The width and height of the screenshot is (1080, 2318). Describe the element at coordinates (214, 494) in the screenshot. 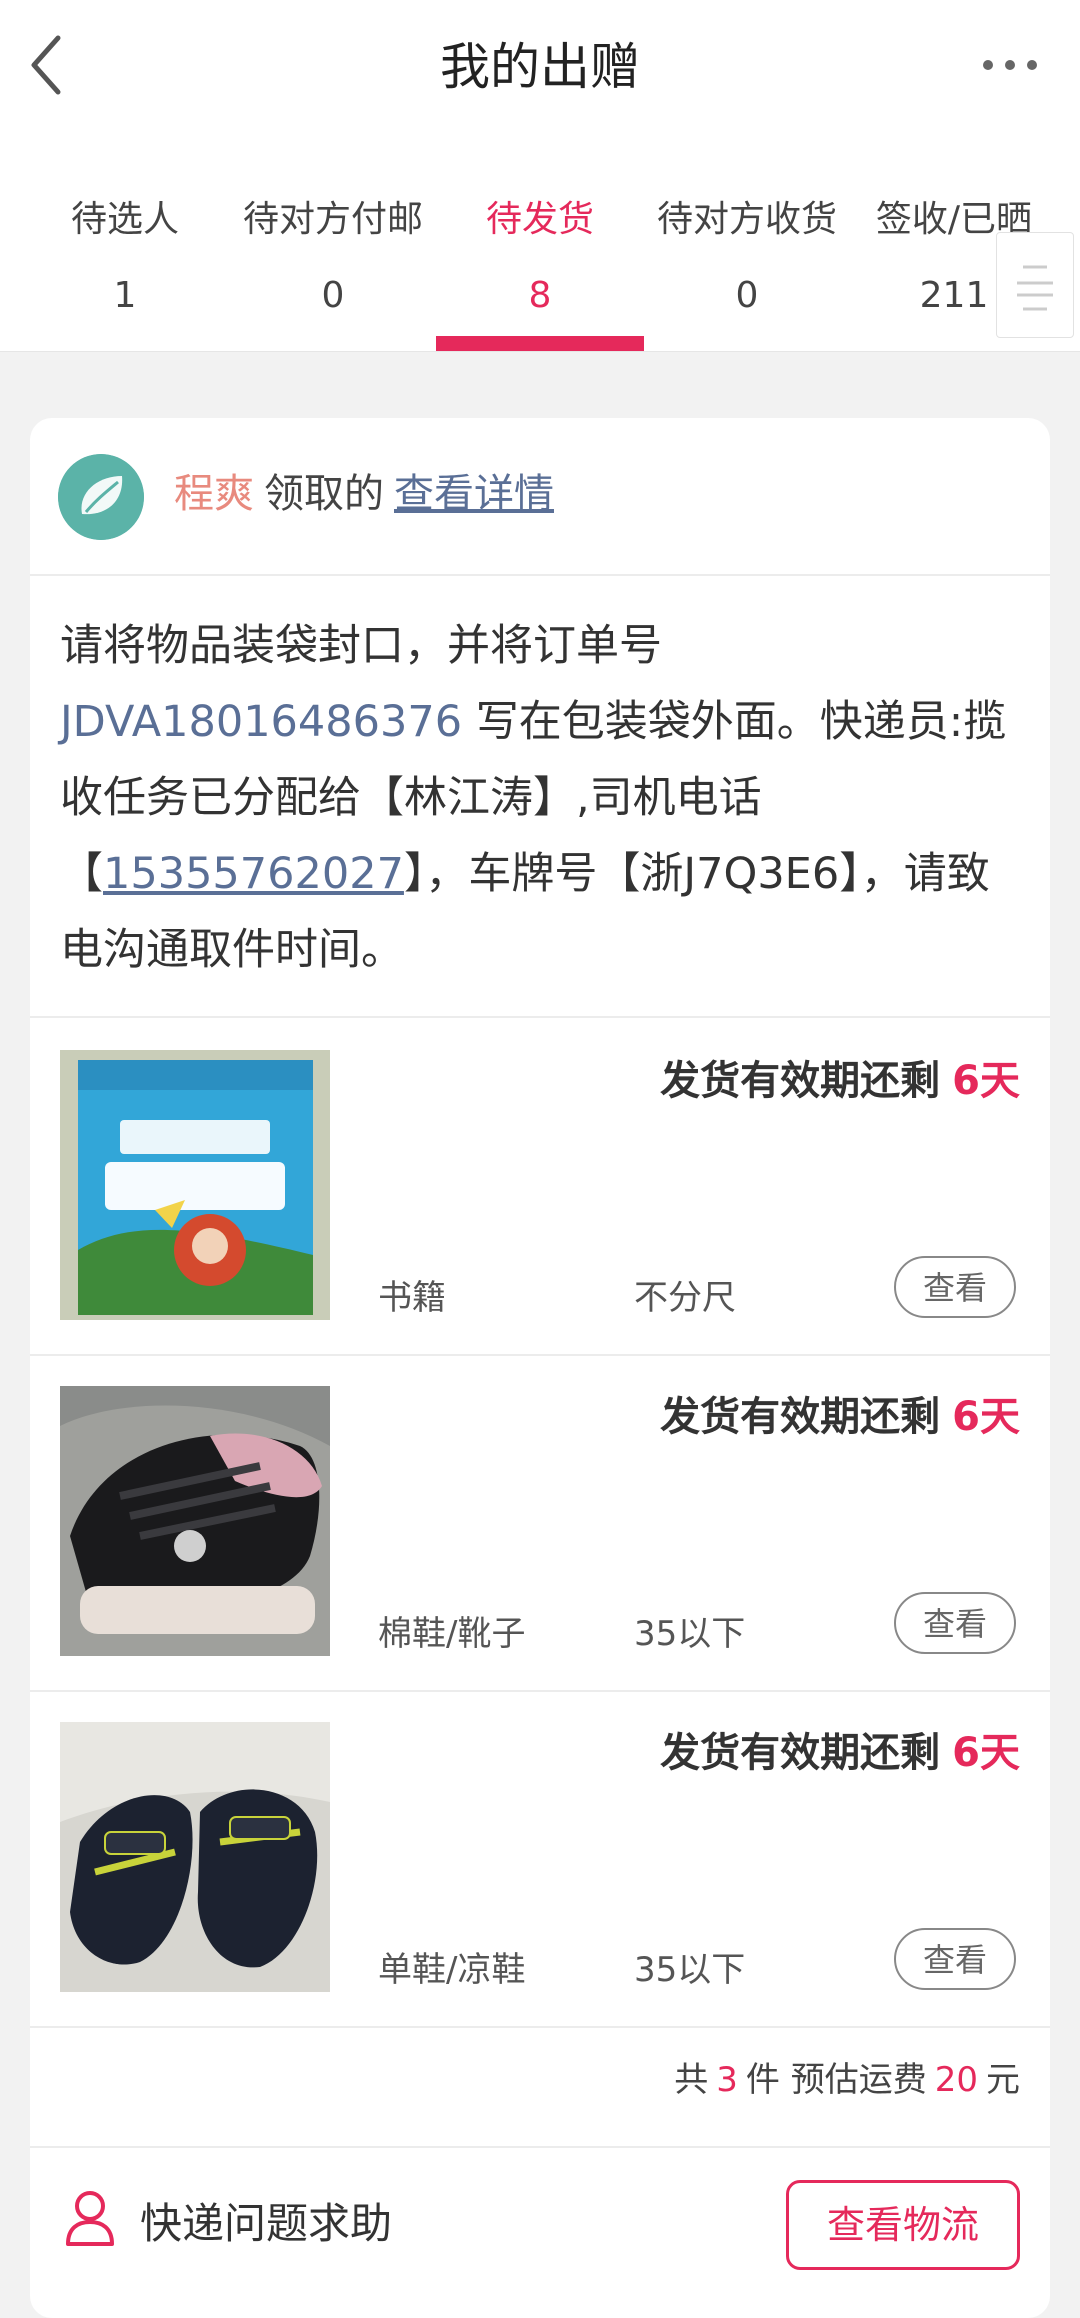

I see `receiver-name: 程爽` at that location.